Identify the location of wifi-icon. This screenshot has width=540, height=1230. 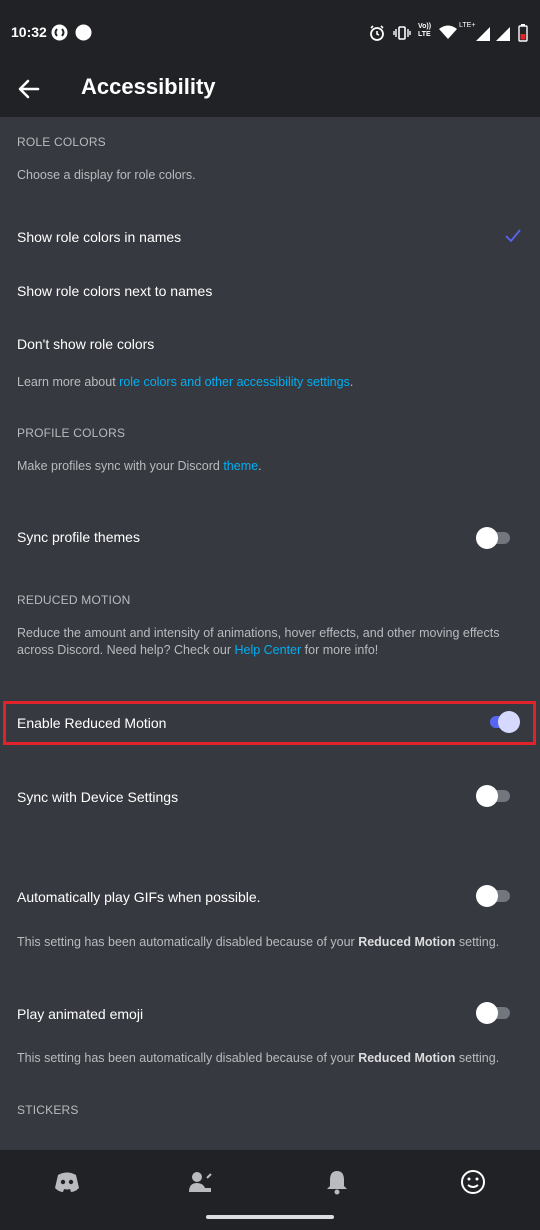
(448, 32).